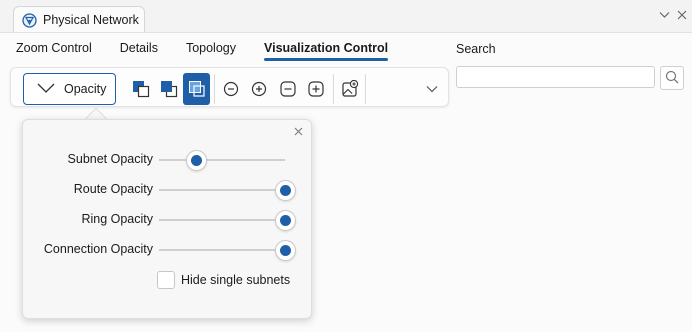 The height and width of the screenshot is (332, 692). I want to click on ring-opacity-track, so click(222, 220).